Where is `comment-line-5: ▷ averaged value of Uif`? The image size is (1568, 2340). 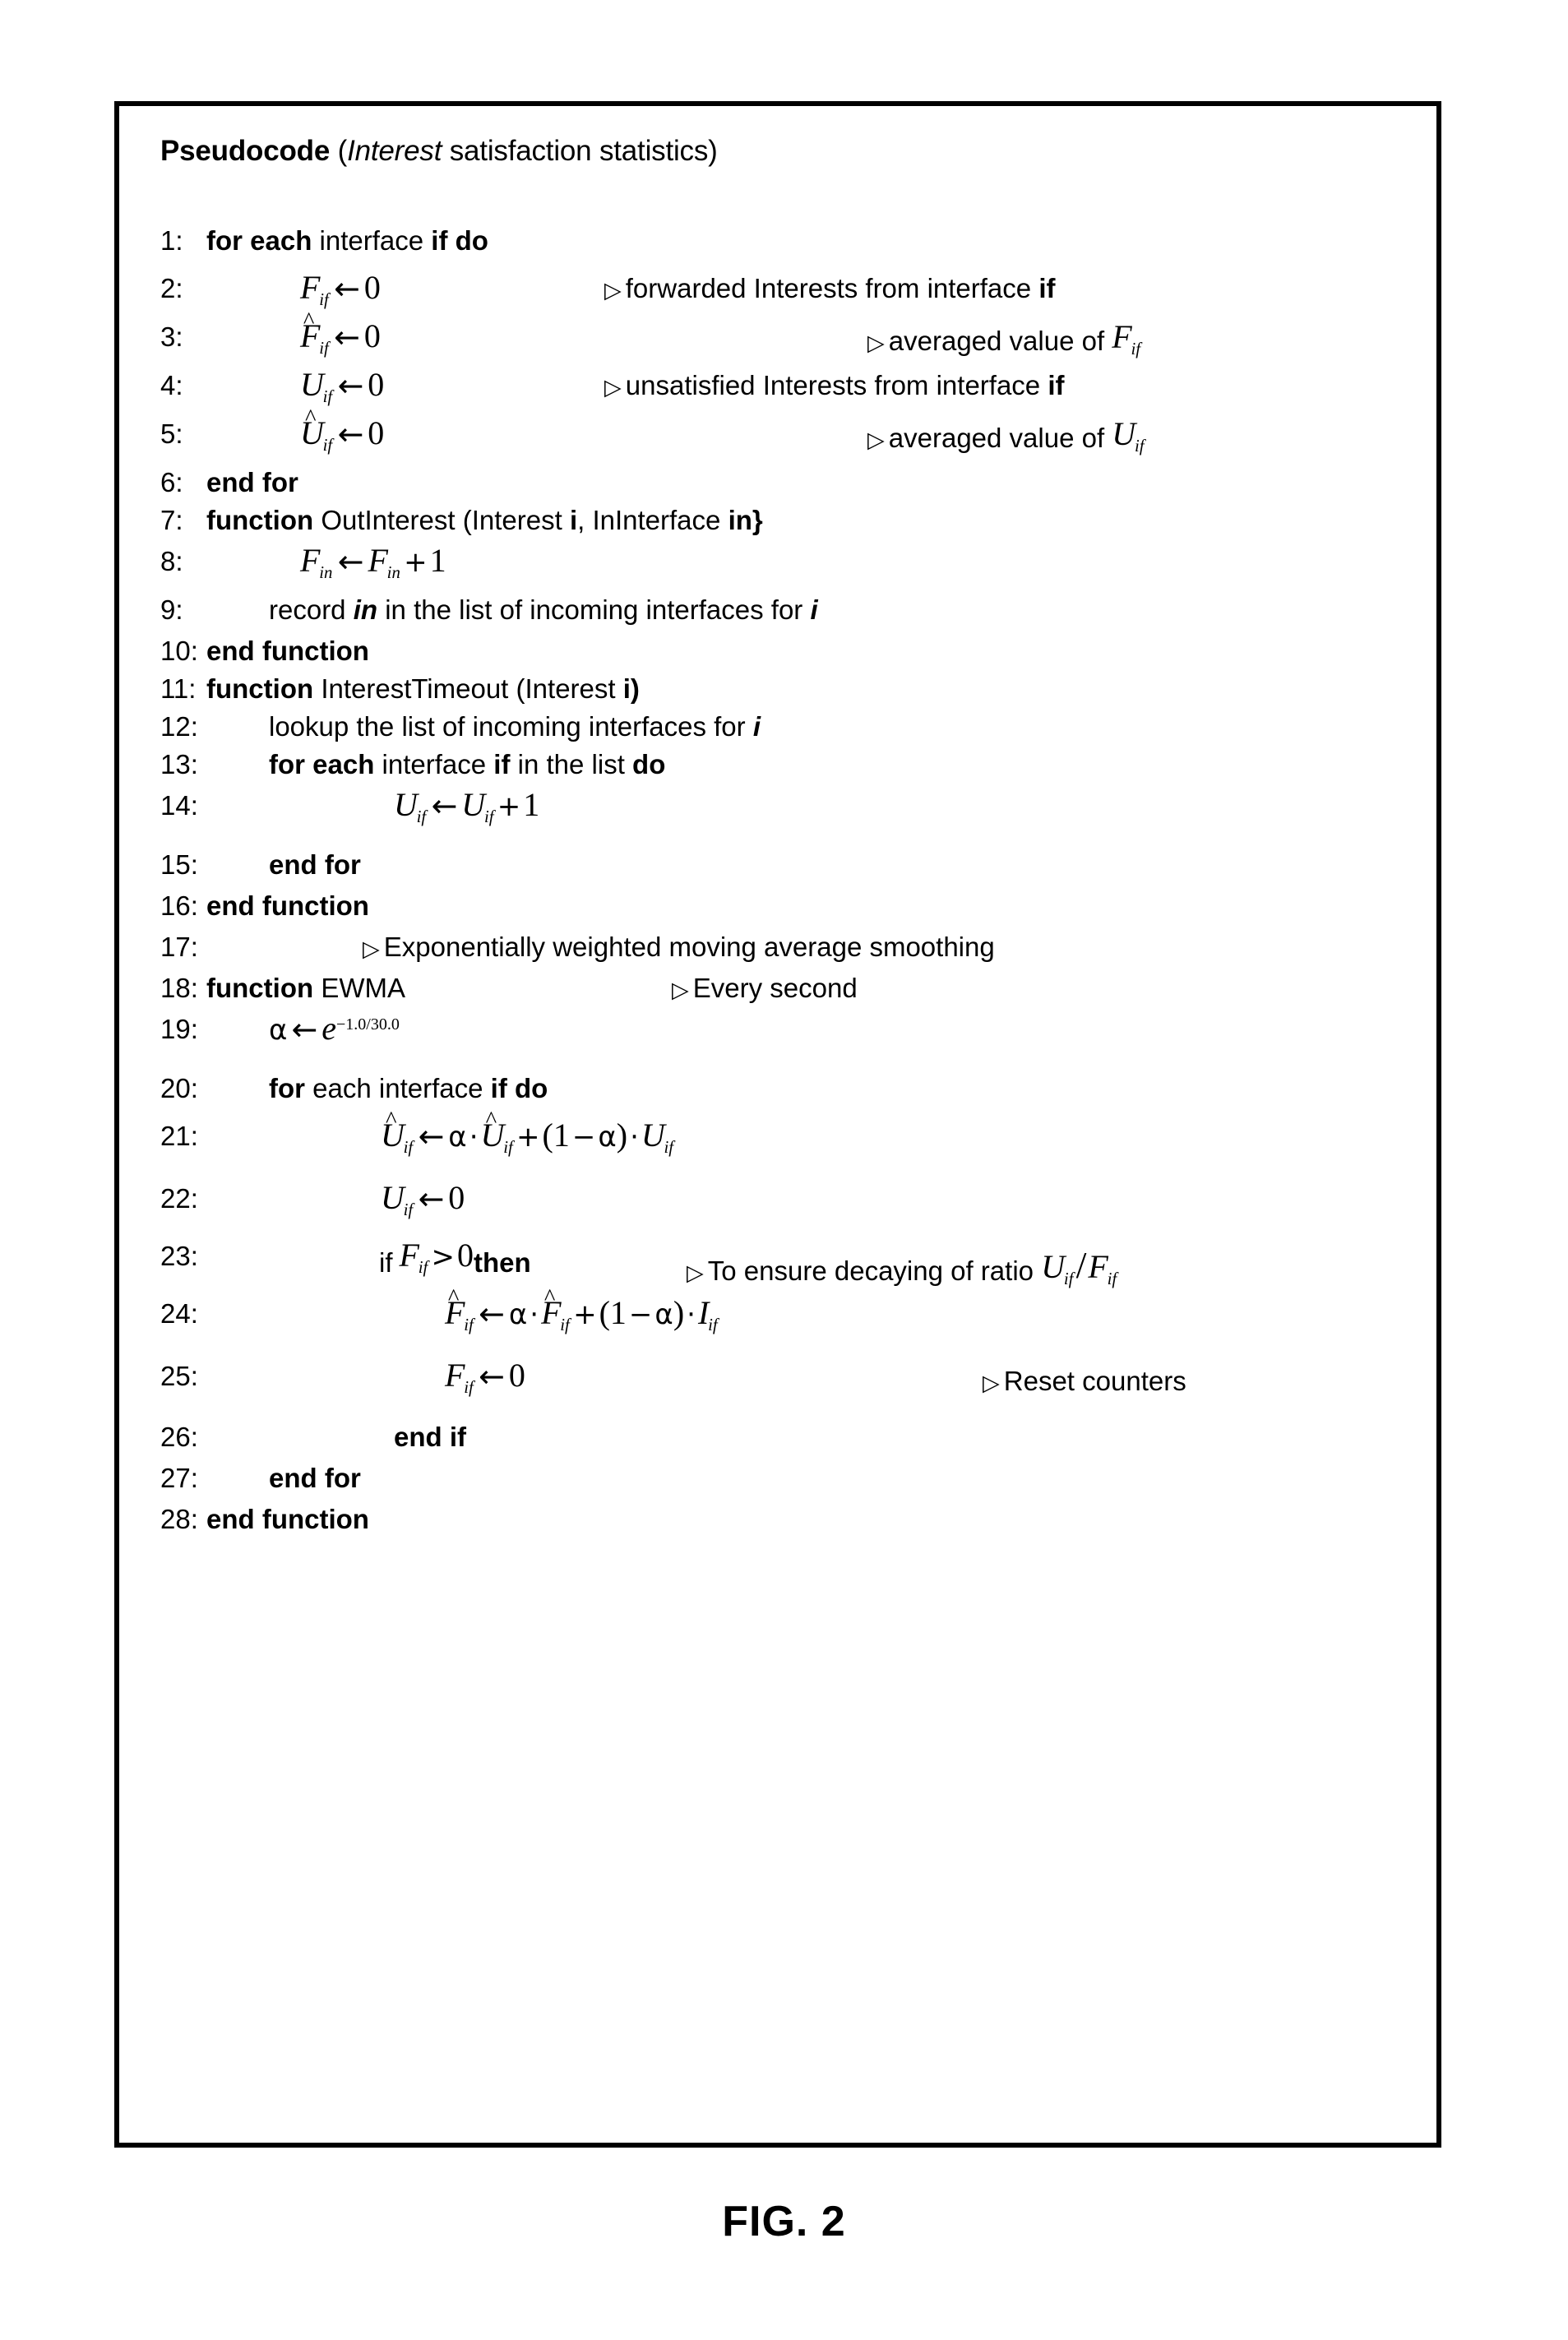
comment-line-5: ▷ averaged value of Uif is located at coordinates (1006, 435).